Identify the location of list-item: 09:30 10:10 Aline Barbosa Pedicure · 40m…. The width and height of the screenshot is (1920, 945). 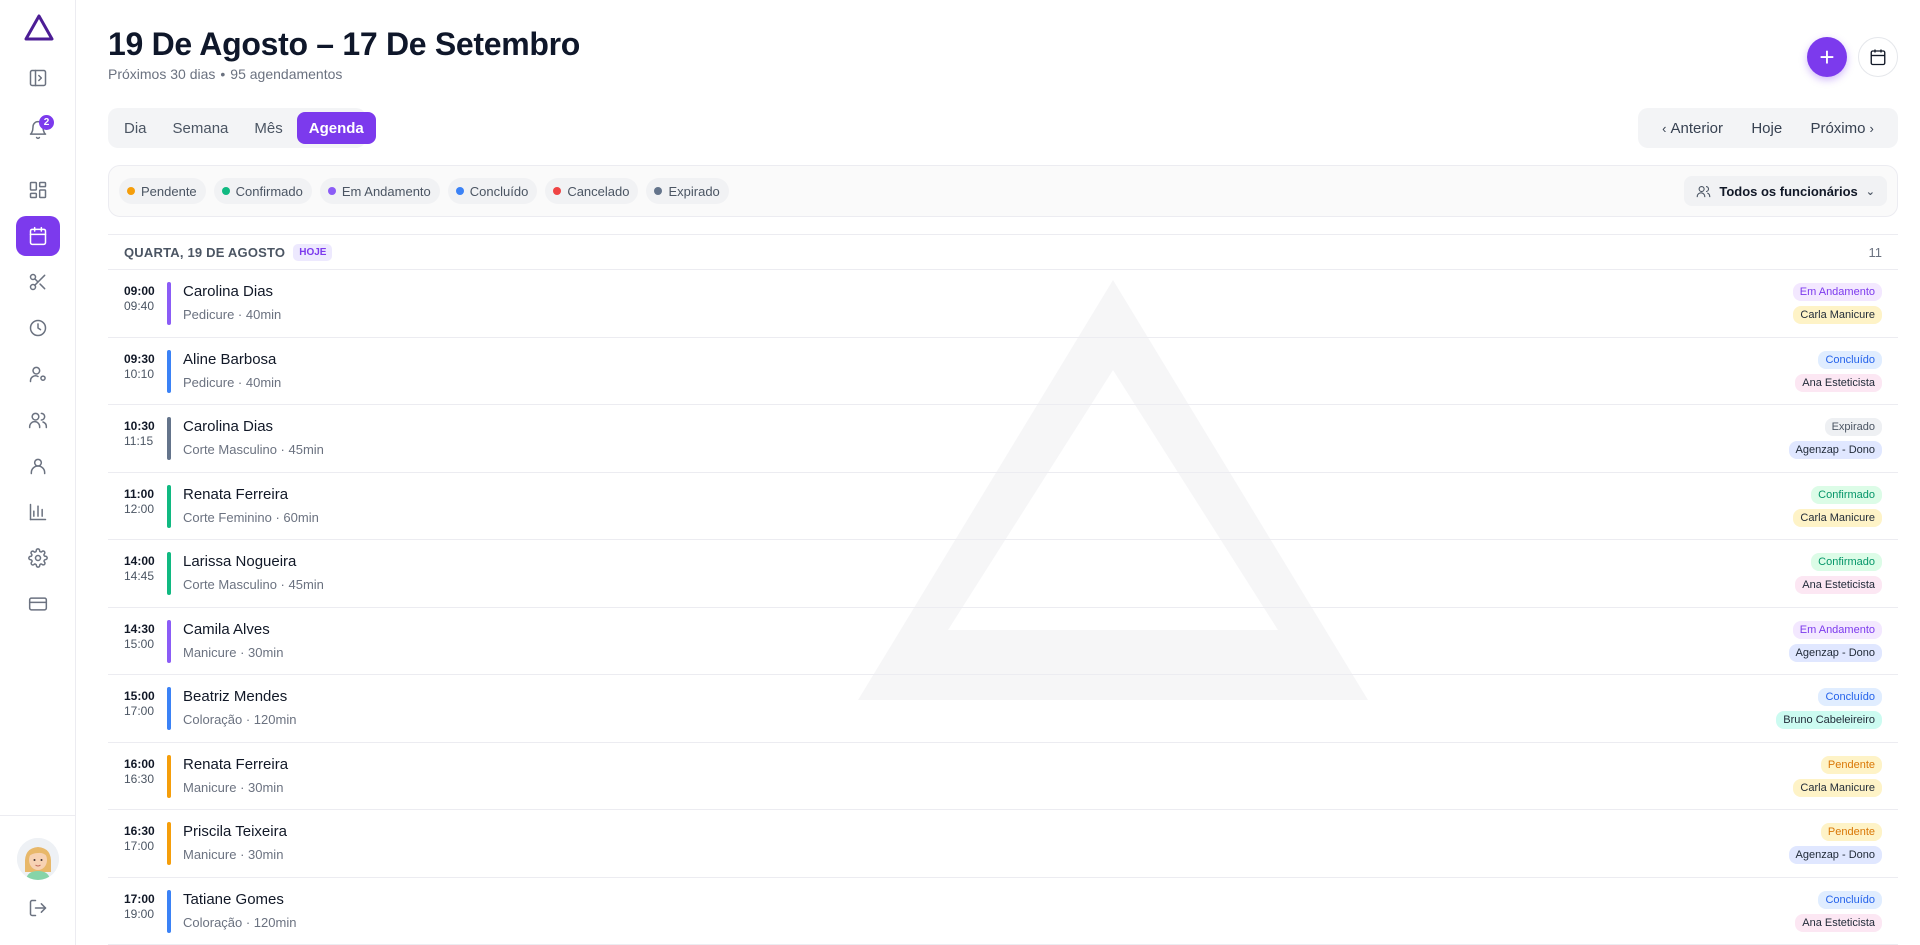
(1003, 371).